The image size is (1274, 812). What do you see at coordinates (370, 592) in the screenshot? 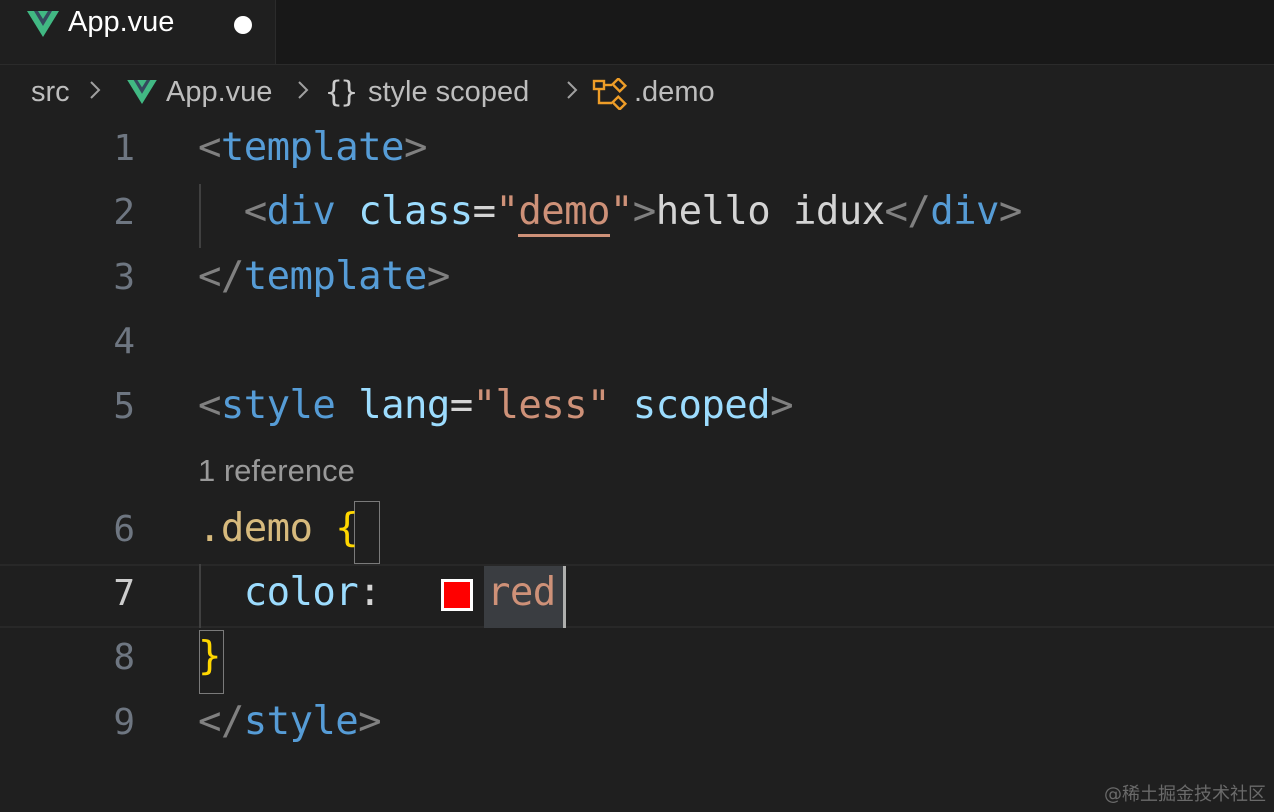
I see `token-colon: :` at bounding box center [370, 592].